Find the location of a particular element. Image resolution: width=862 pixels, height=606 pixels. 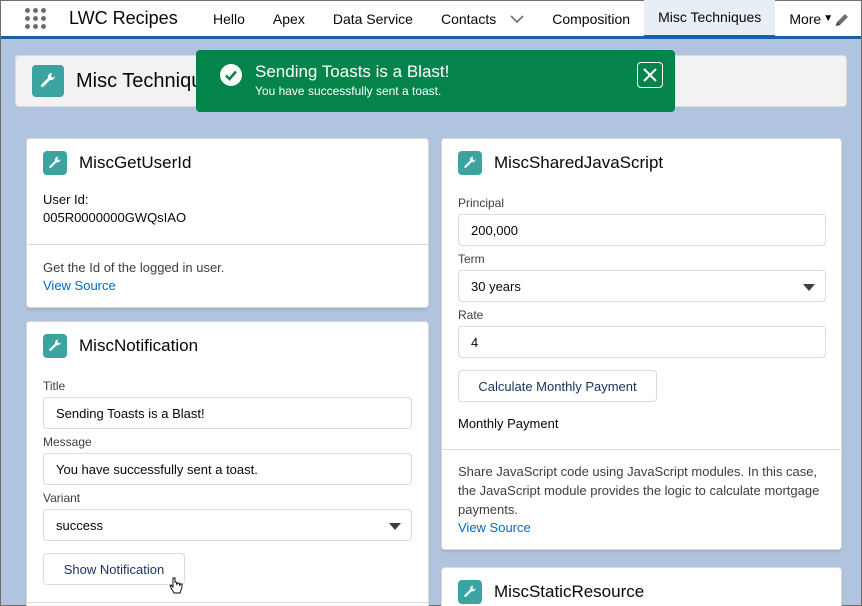

toast-title: Sending Toasts is a Blast! is located at coordinates (352, 71).